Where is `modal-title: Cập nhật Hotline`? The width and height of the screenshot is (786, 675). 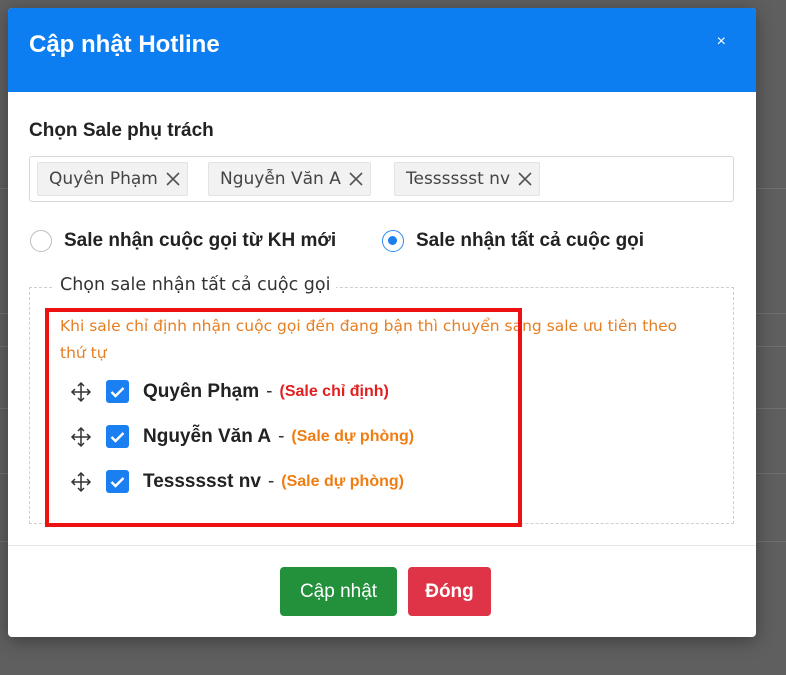 modal-title: Cập nhật Hotline is located at coordinates (124, 44).